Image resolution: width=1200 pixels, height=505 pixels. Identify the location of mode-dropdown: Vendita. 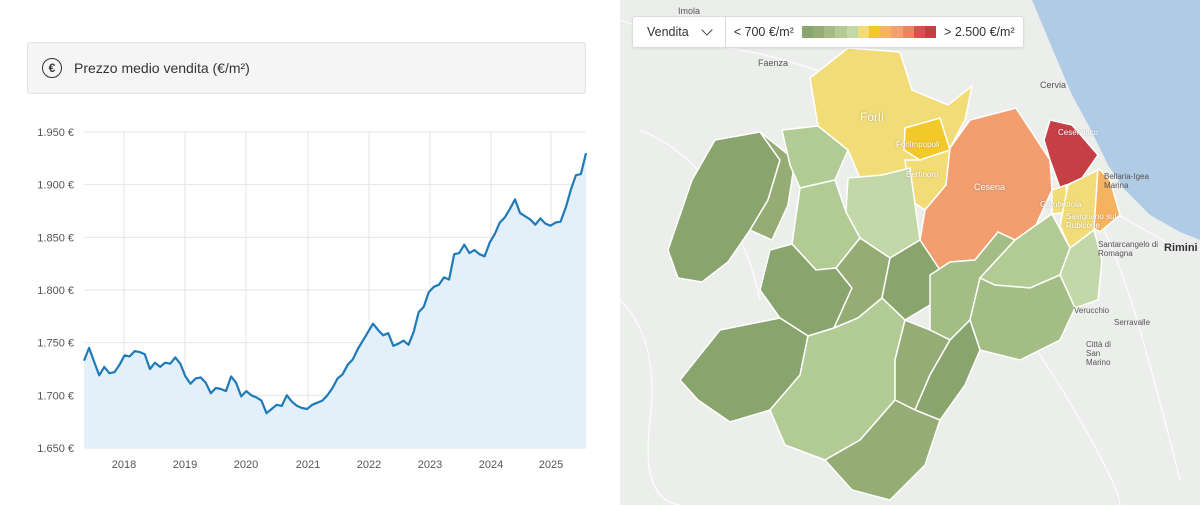
(679, 32).